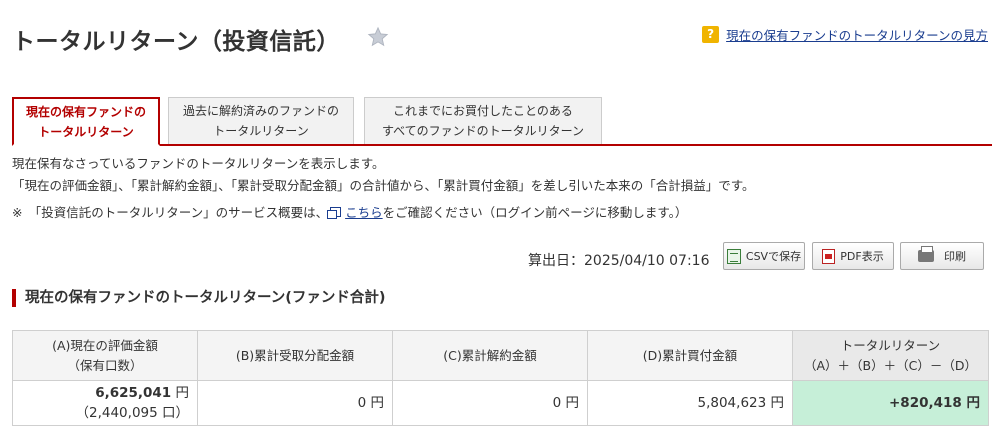  Describe the element at coordinates (483, 131) in the screenshot. I see `tab-label-line2: すべてのファンドのトータルリターン` at that location.